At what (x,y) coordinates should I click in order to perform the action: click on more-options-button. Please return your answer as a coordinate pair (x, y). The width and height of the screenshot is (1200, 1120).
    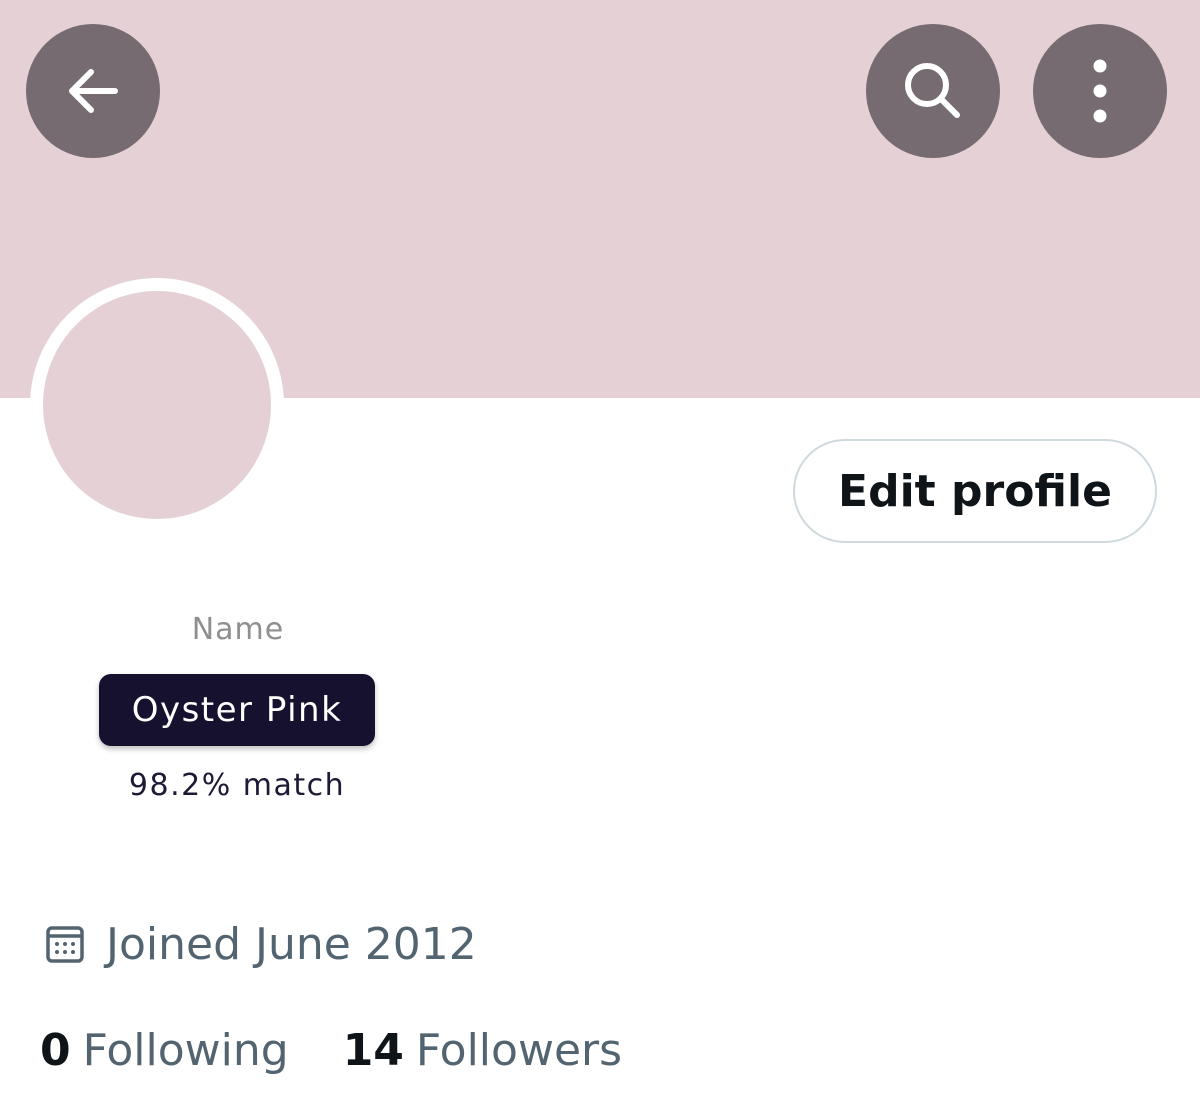
    Looking at the image, I should click on (1100, 91).